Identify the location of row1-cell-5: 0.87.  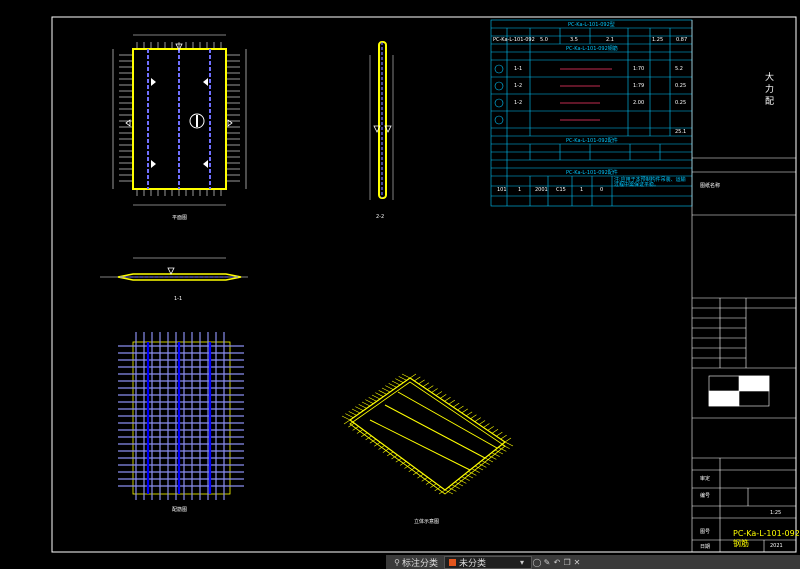
(682, 40).